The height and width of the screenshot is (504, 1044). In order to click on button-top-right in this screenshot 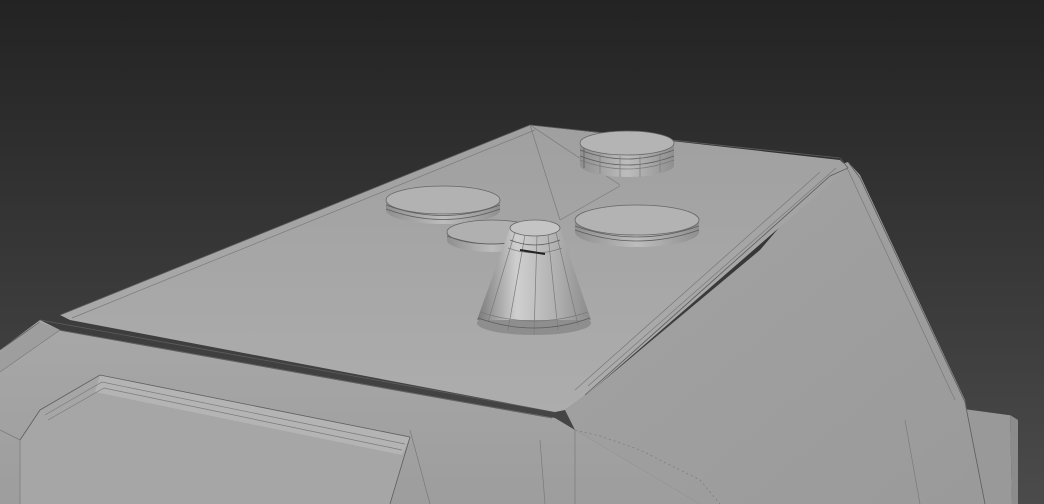, I will do `click(627, 153)`.